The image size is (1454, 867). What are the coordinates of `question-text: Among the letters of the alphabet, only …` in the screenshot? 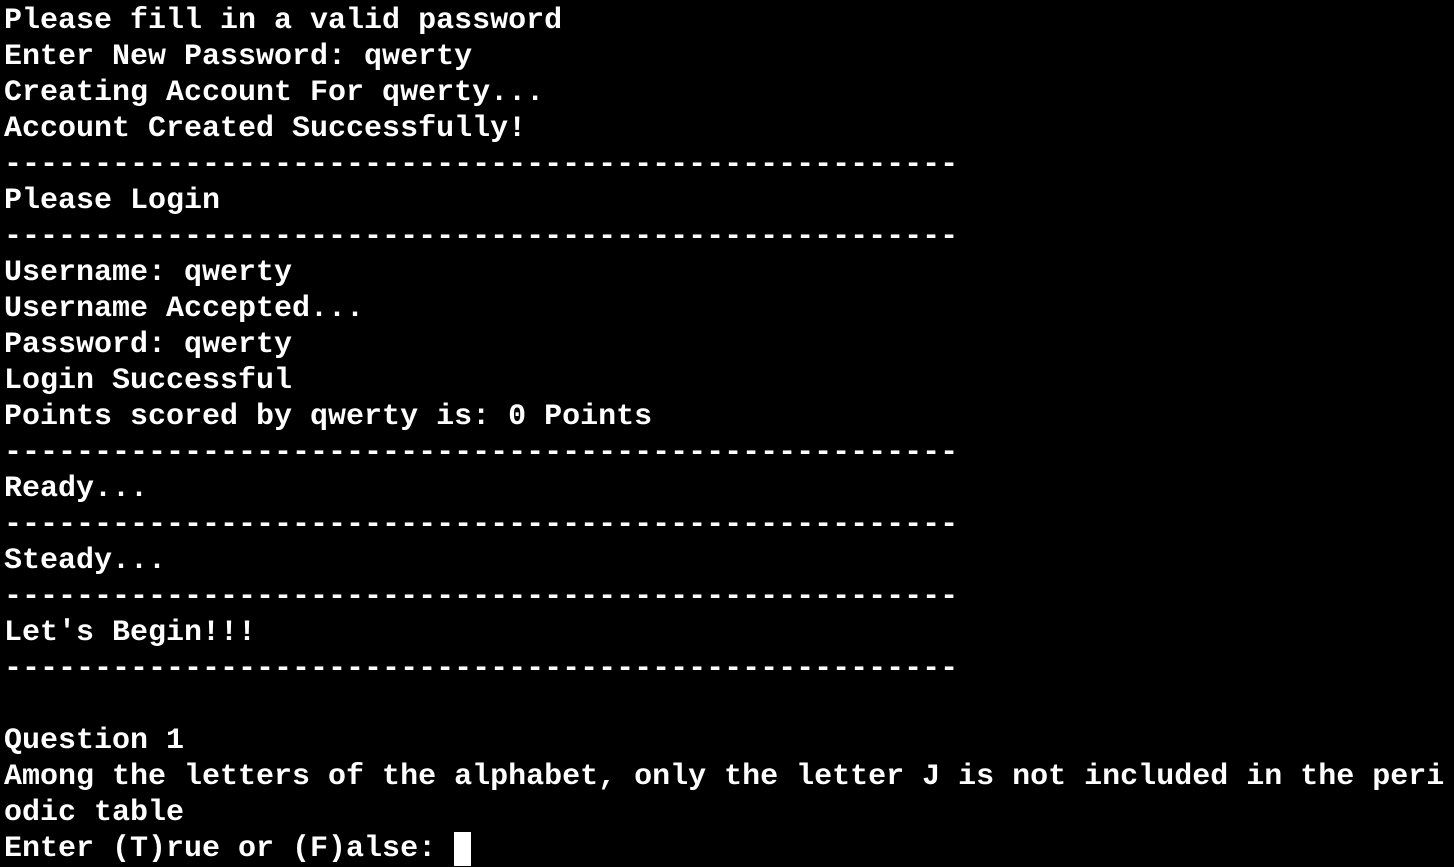 It's located at (724, 777).